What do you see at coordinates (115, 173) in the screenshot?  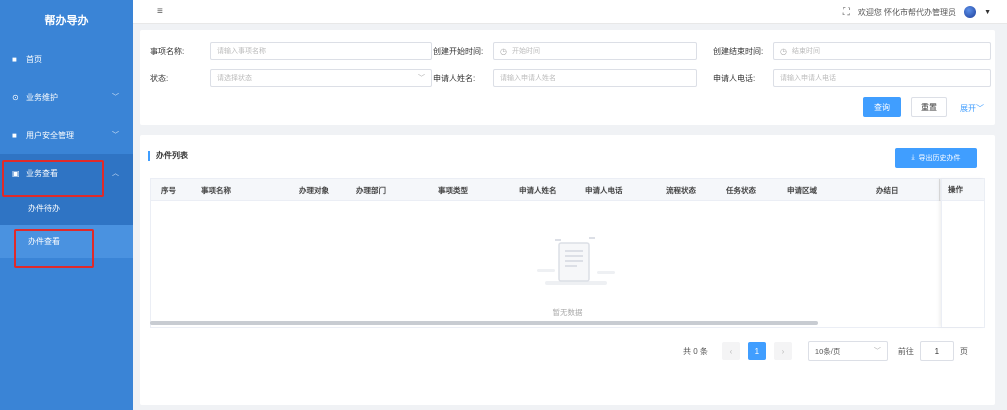 I see `chevron-up-icon: ︿` at bounding box center [115, 173].